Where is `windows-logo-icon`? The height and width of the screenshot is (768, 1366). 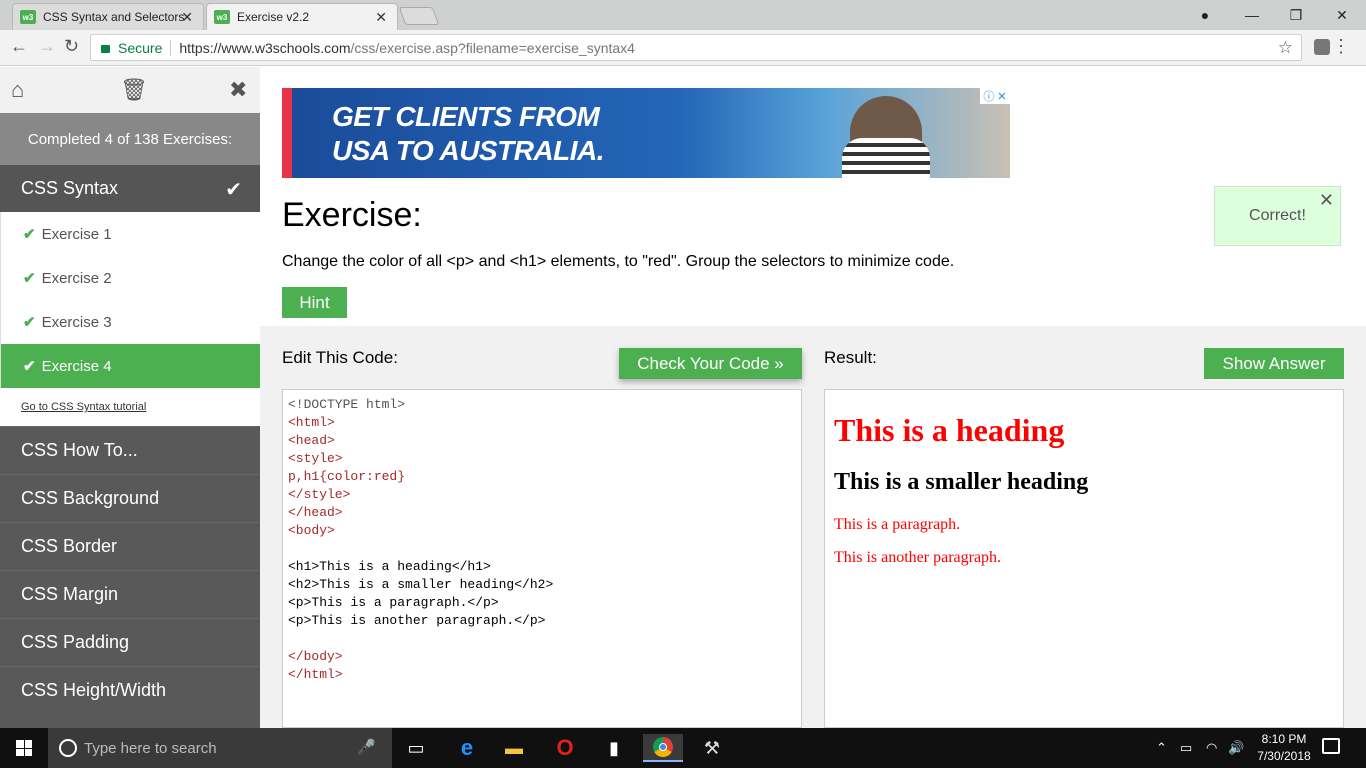
windows-logo-icon is located at coordinates (24, 748).